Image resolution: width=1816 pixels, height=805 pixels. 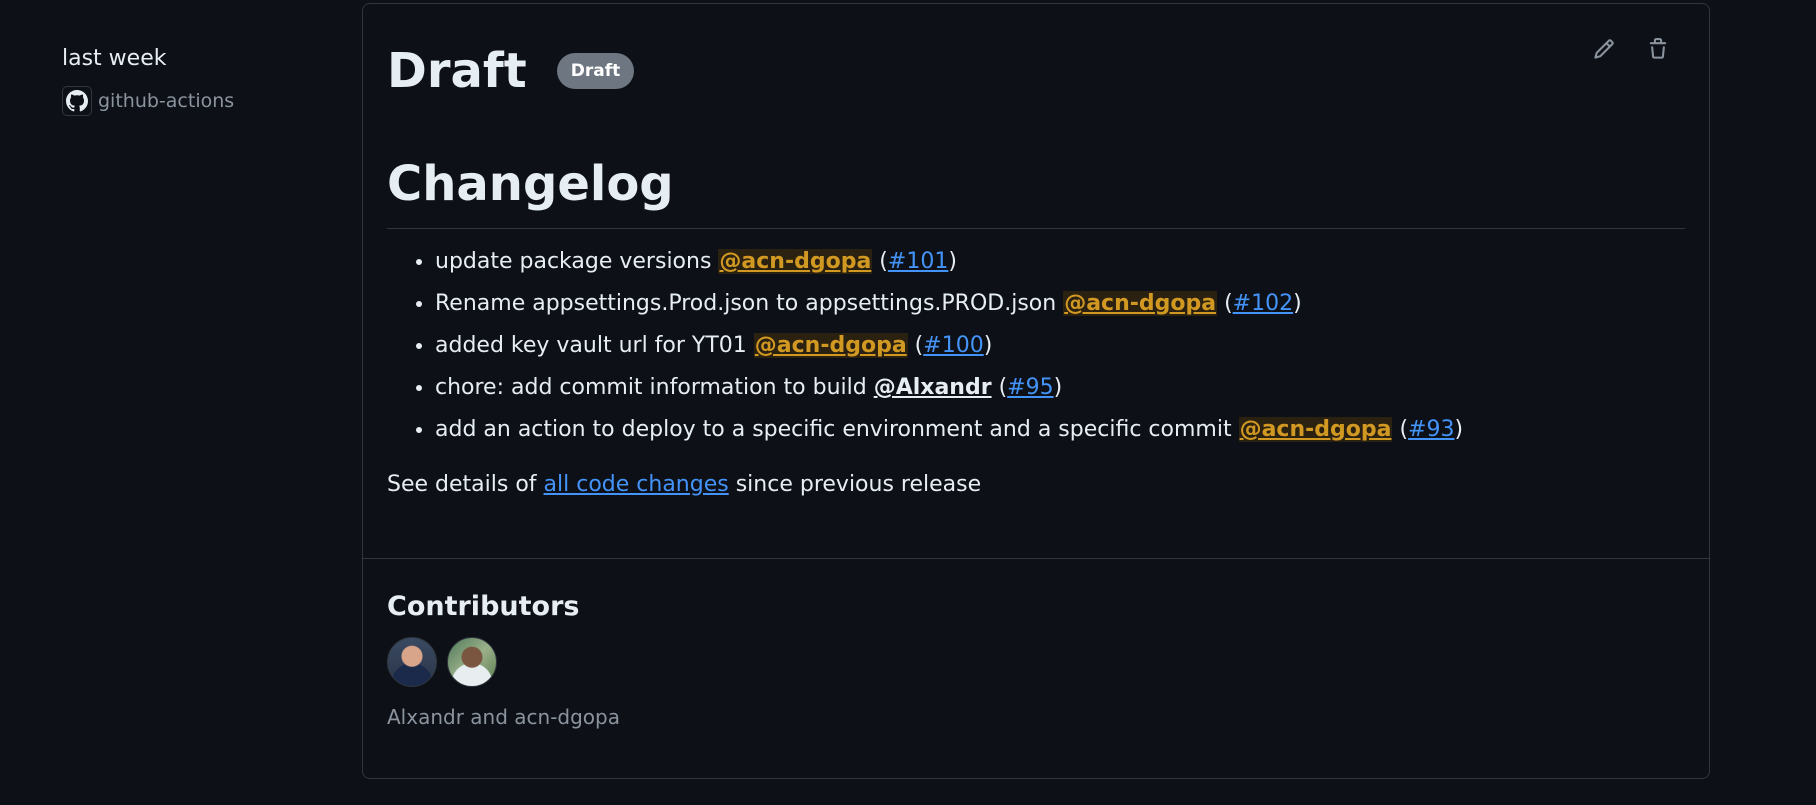 What do you see at coordinates (503, 717) in the screenshot?
I see `contributors-names: Alxandr and acn-dgopa` at bounding box center [503, 717].